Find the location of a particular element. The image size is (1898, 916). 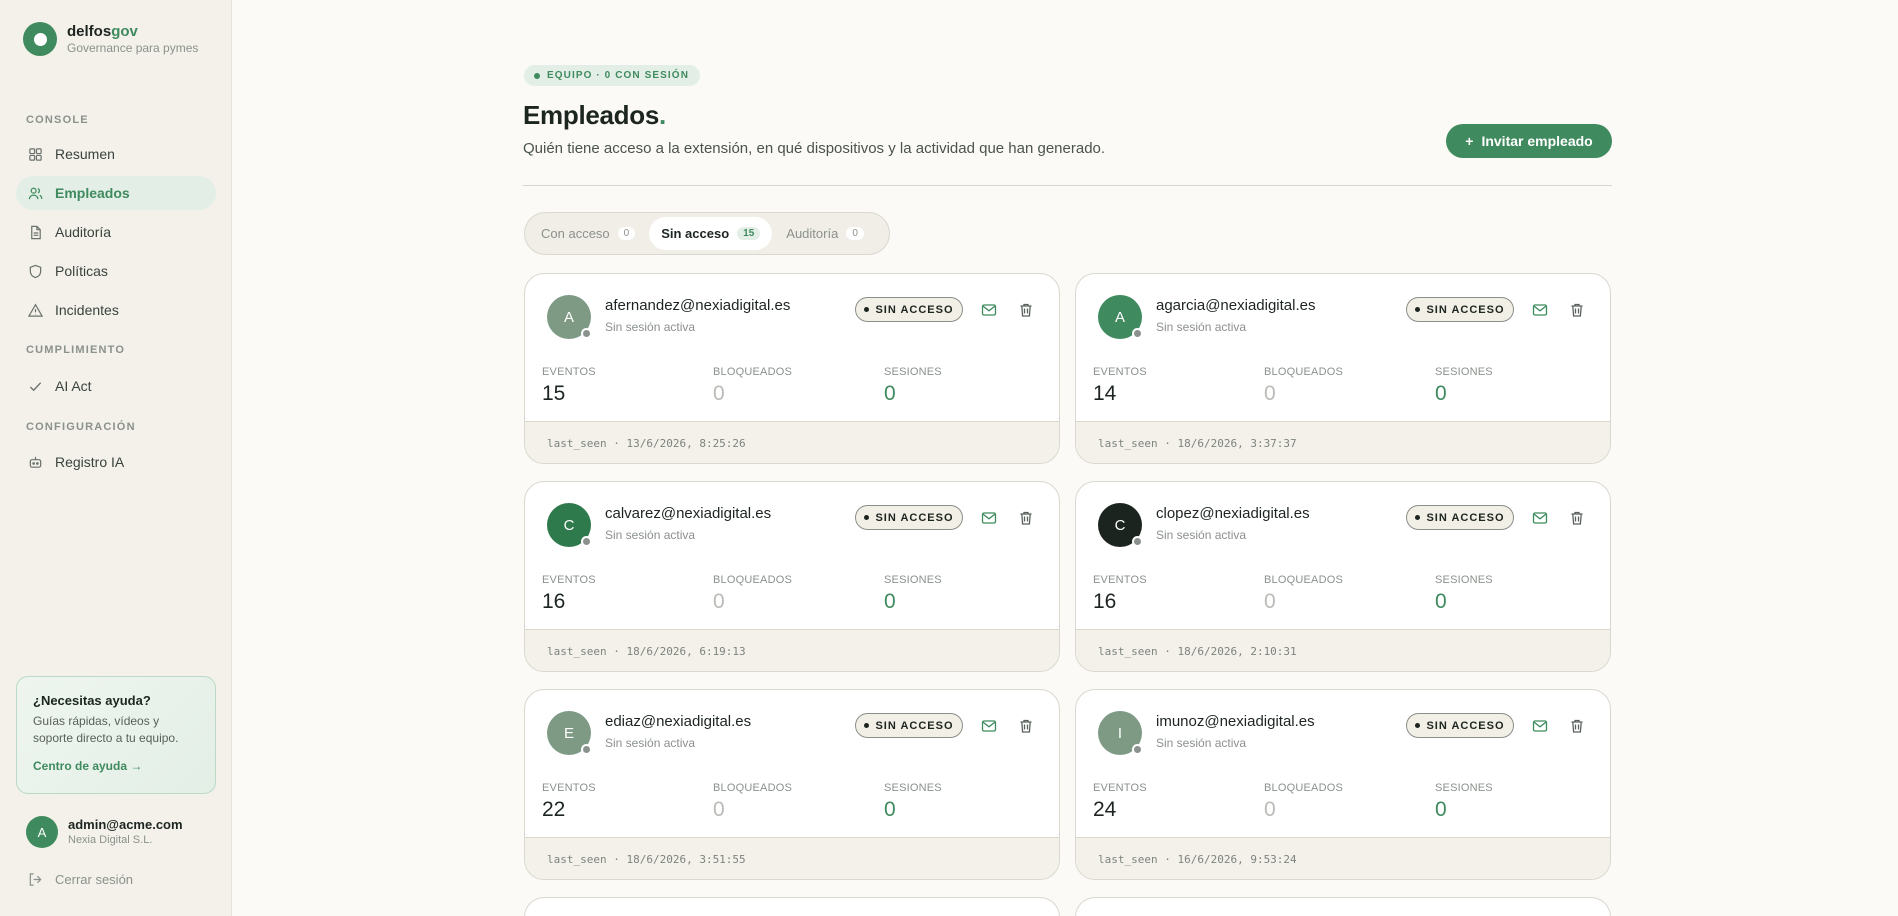

status-badge-label: SIN ACCESO is located at coordinates (914, 309).